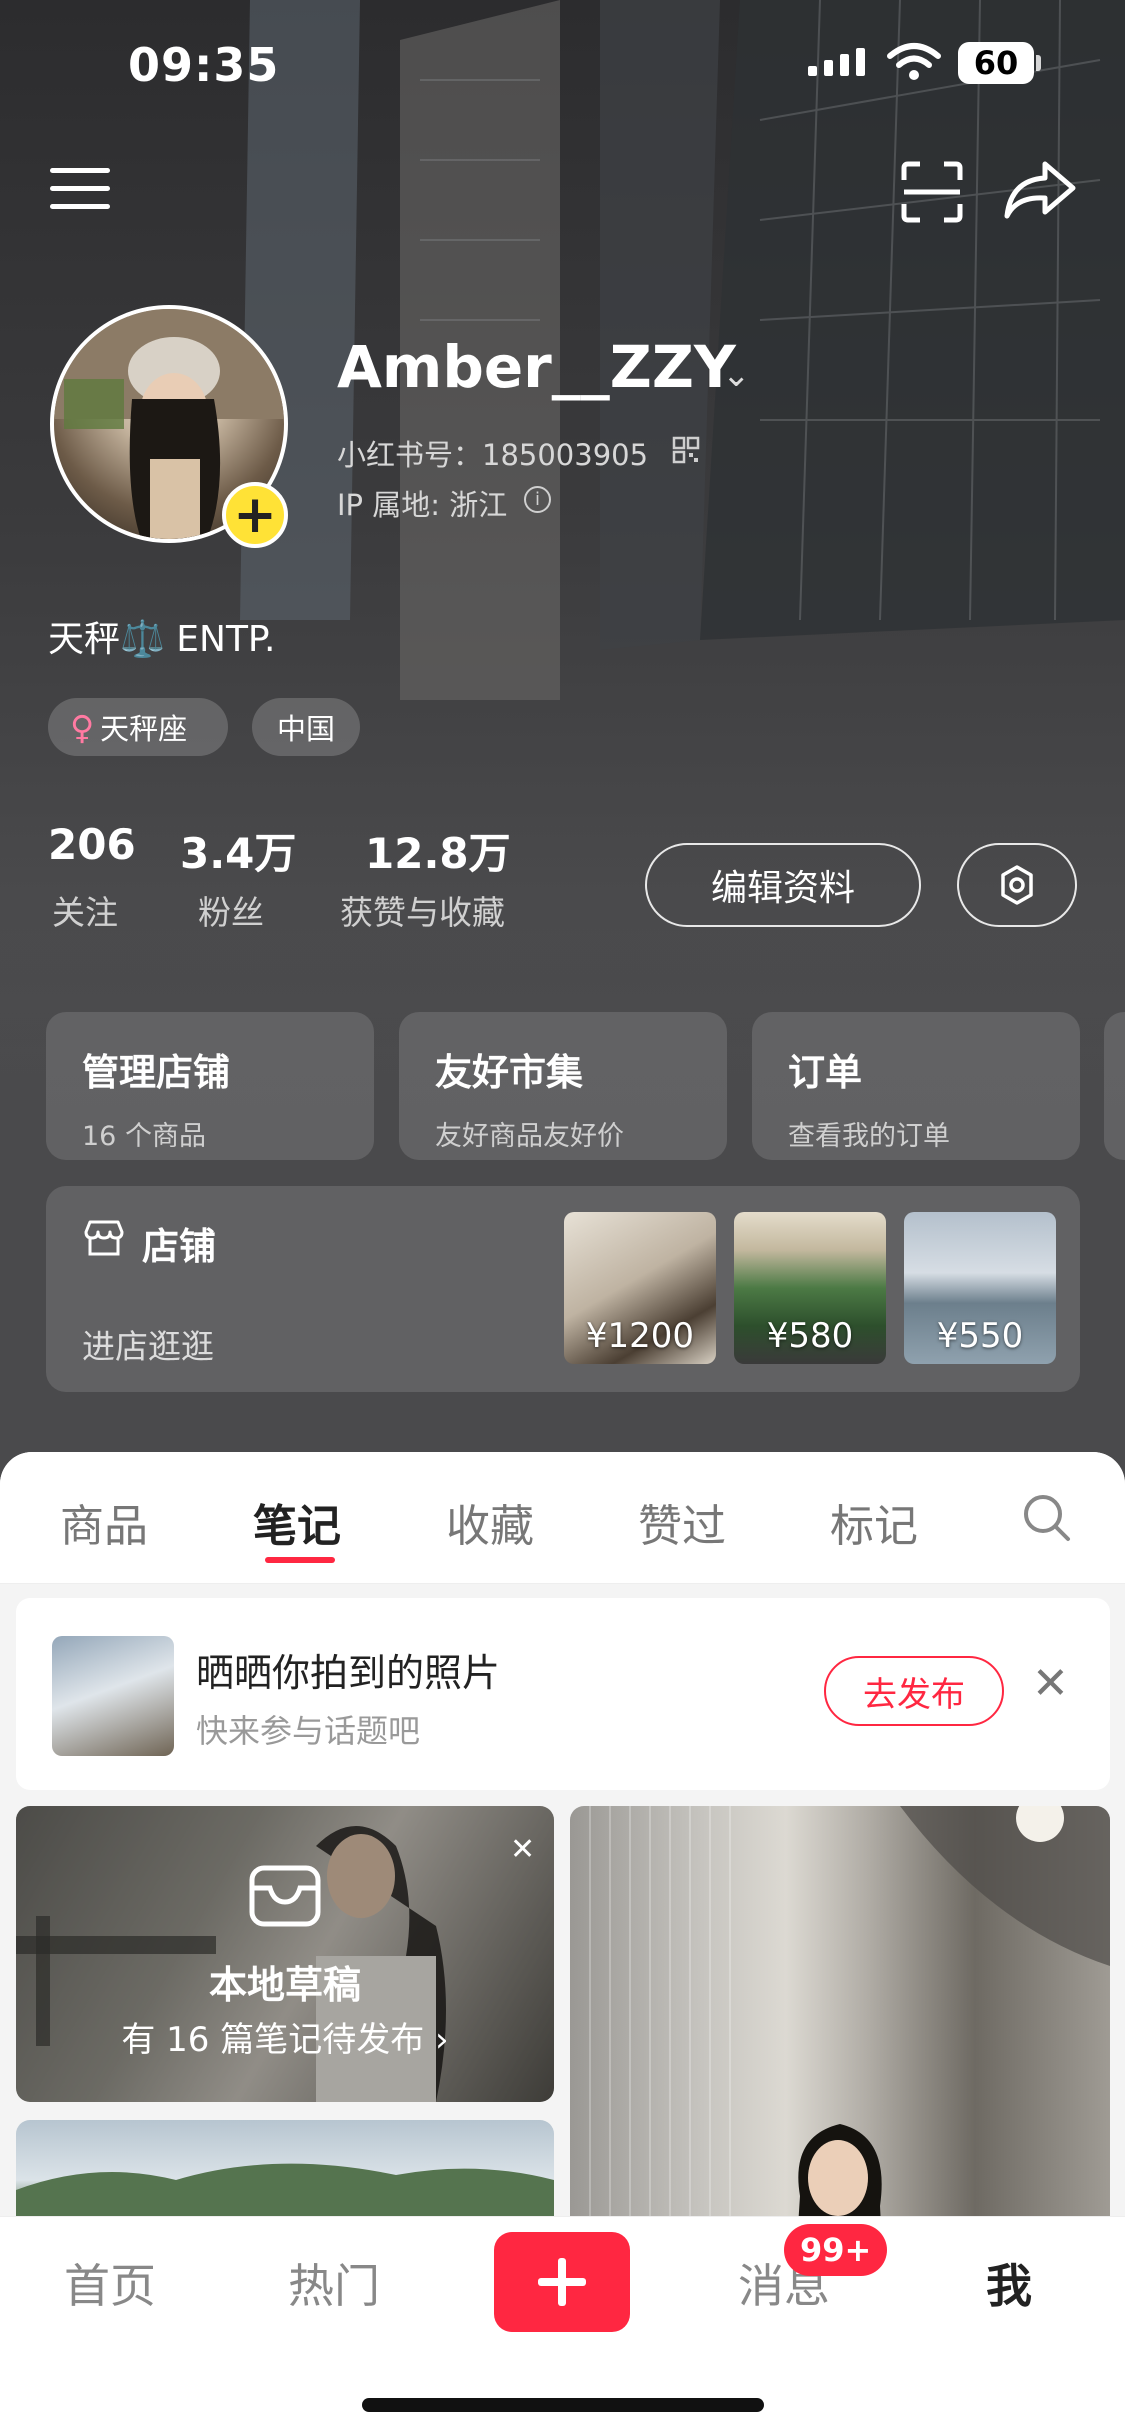 This screenshot has width=1125, height=2436. Describe the element at coordinates (869, 1136) in the screenshot. I see `card-subtitle: 查看我的订单` at that location.